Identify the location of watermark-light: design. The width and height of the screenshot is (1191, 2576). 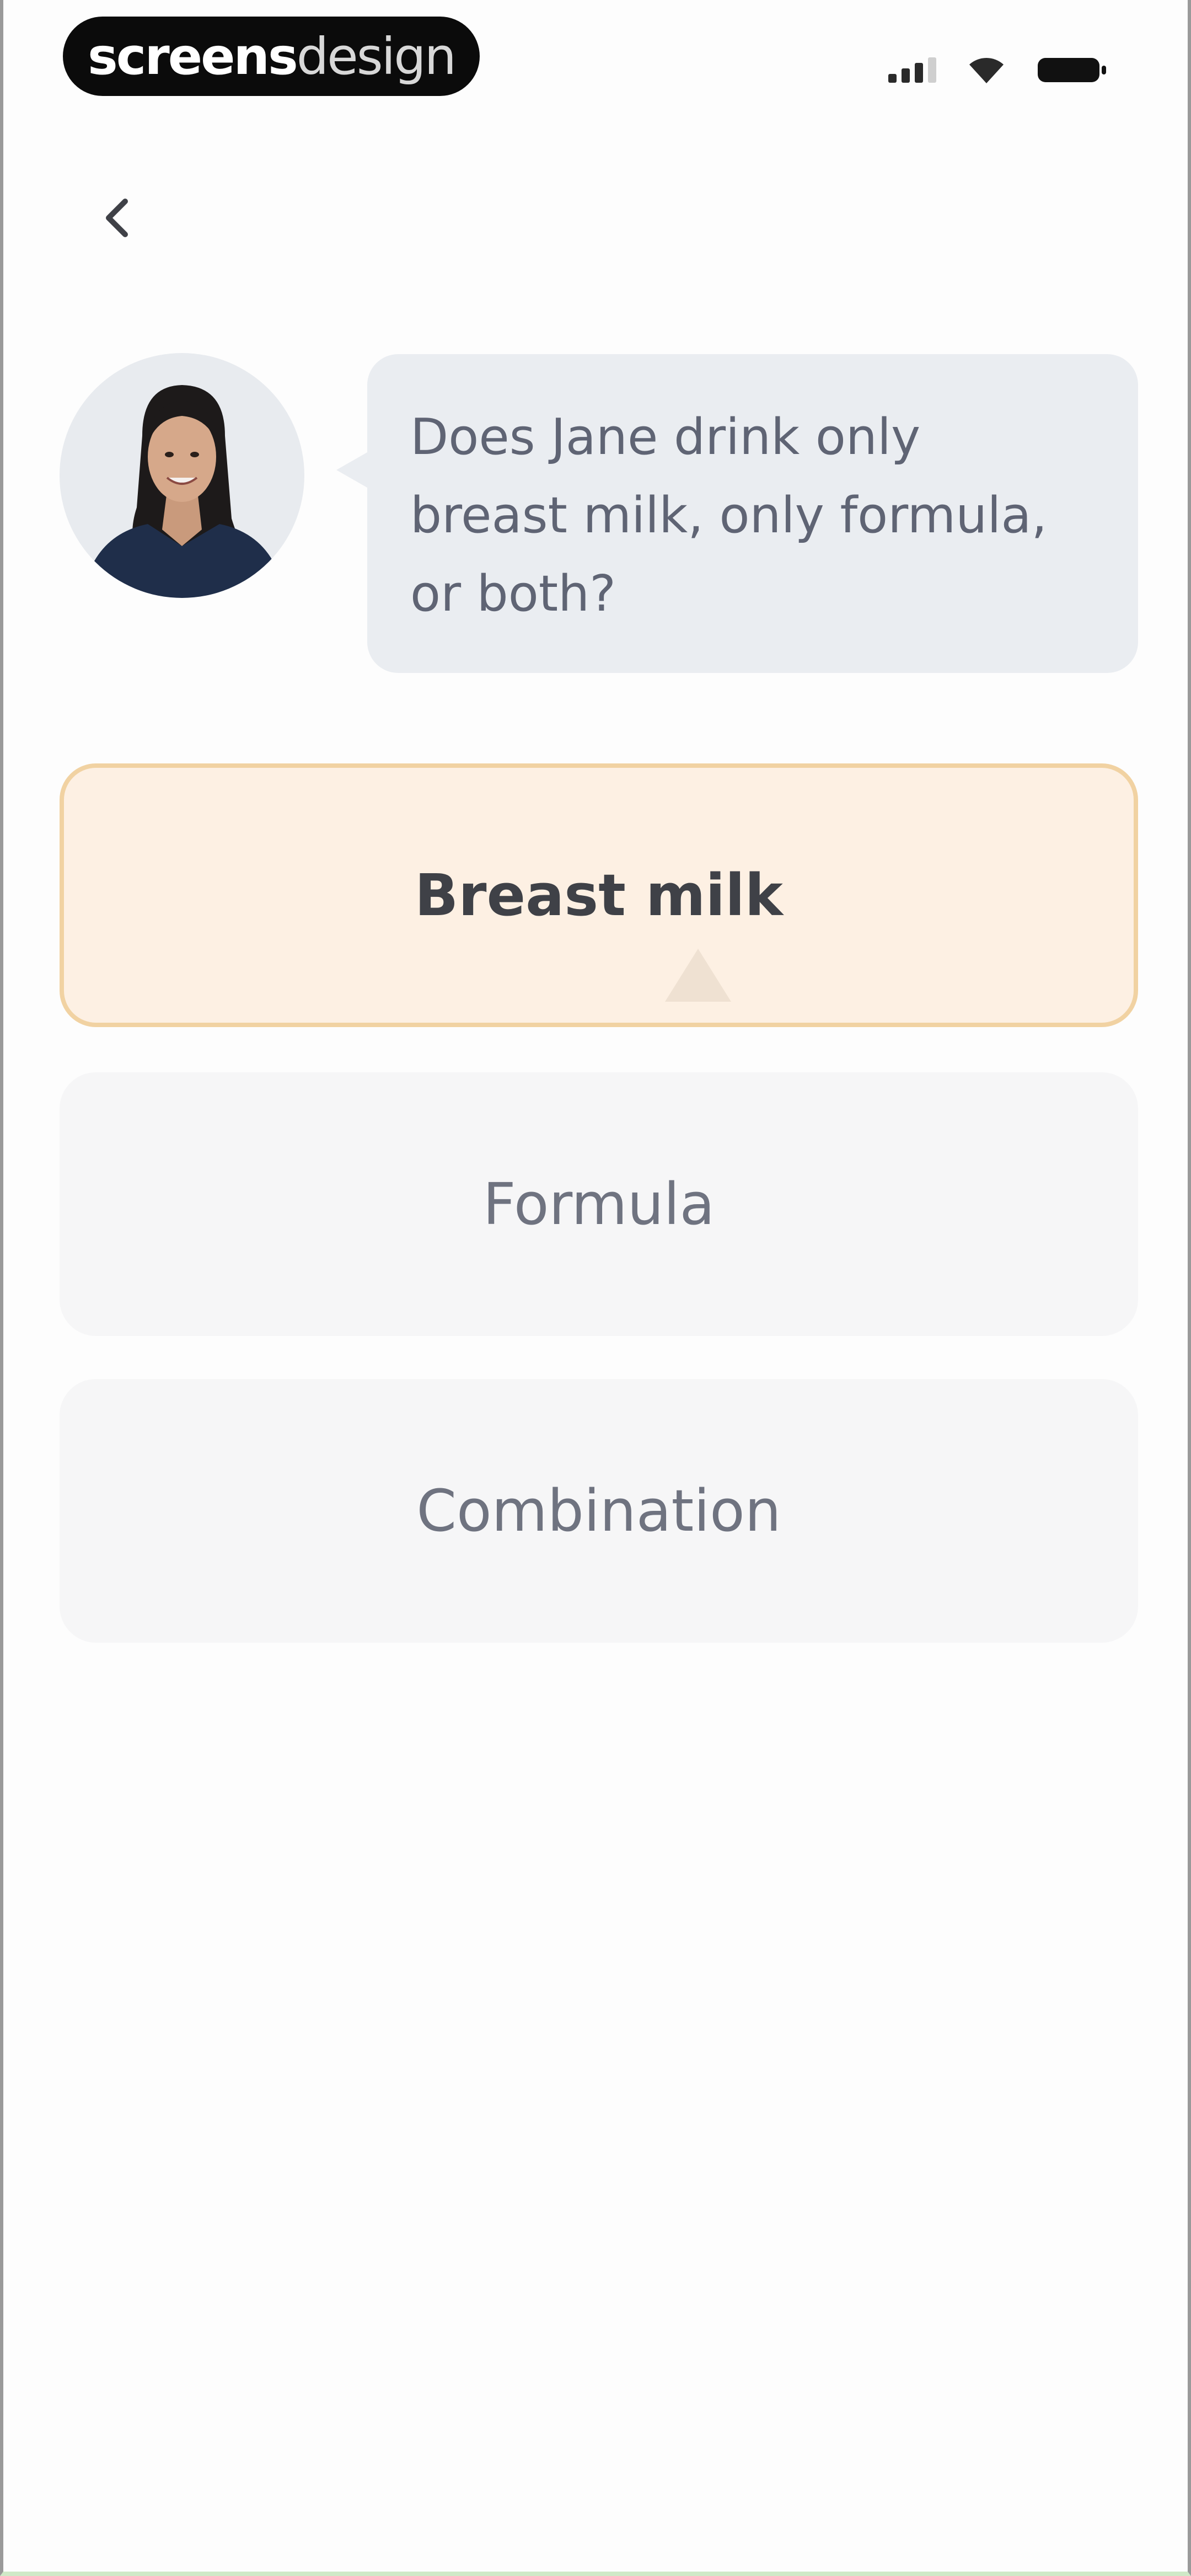
(376, 56).